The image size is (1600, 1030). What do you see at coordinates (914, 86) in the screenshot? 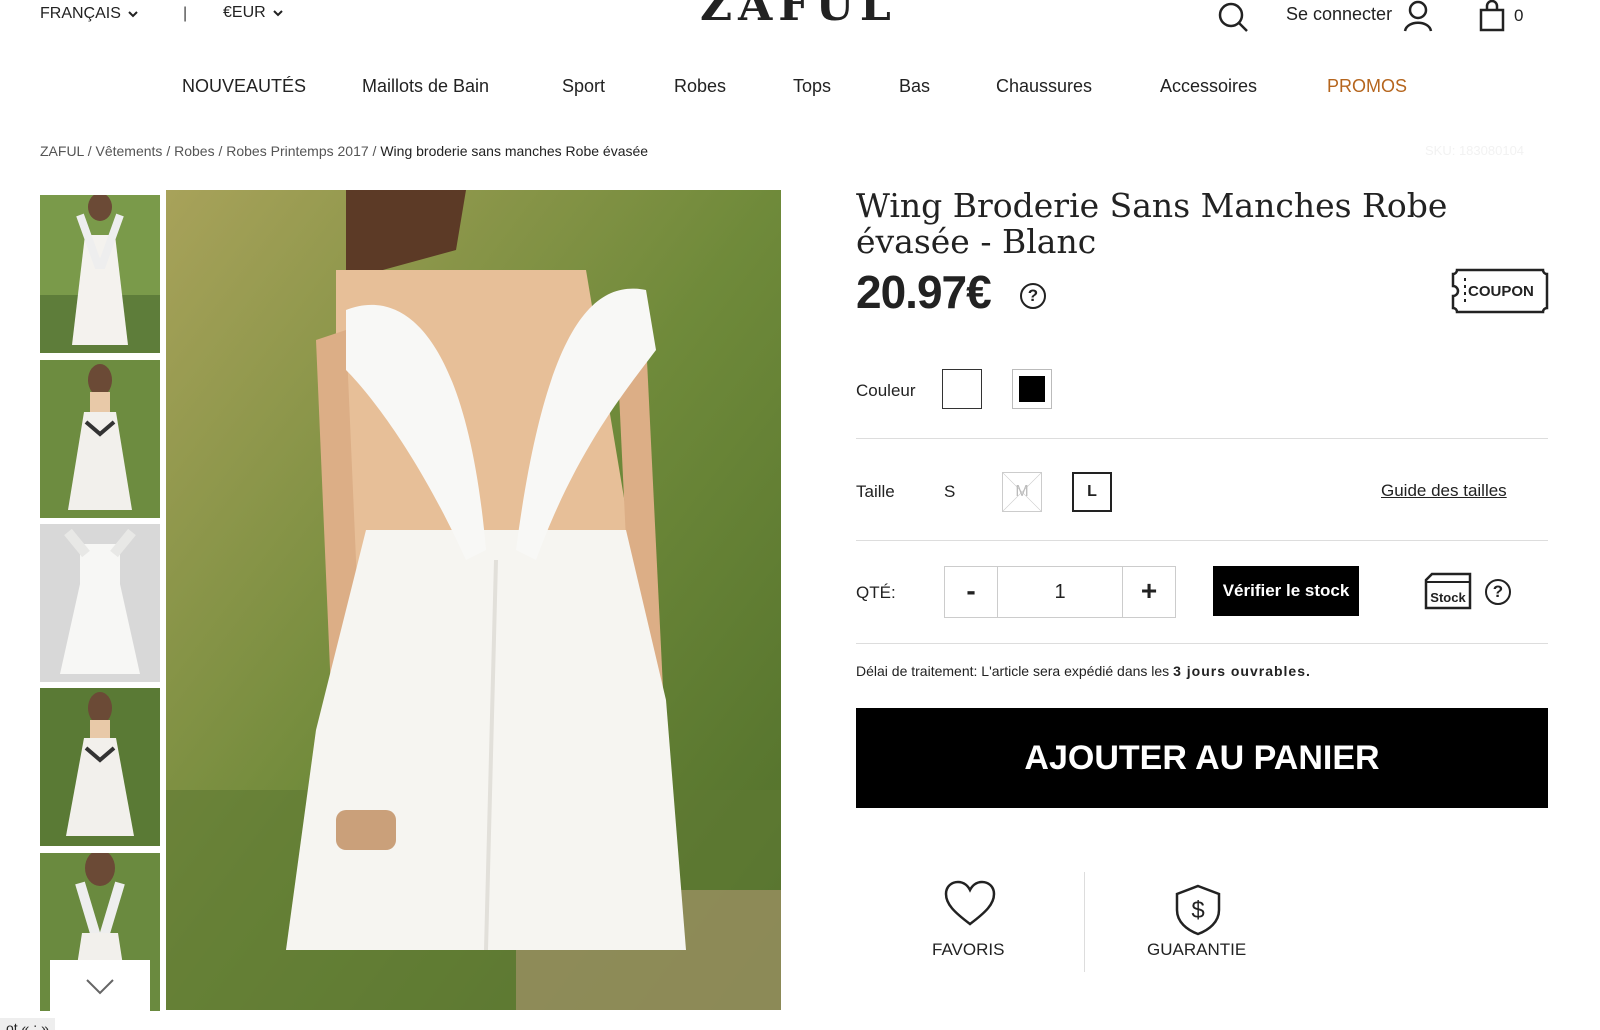
I see `nav-item-bas: Bas` at bounding box center [914, 86].